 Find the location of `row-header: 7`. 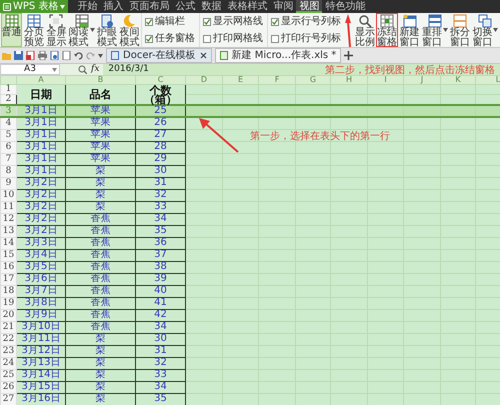

row-header: 7 is located at coordinates (8, 159).